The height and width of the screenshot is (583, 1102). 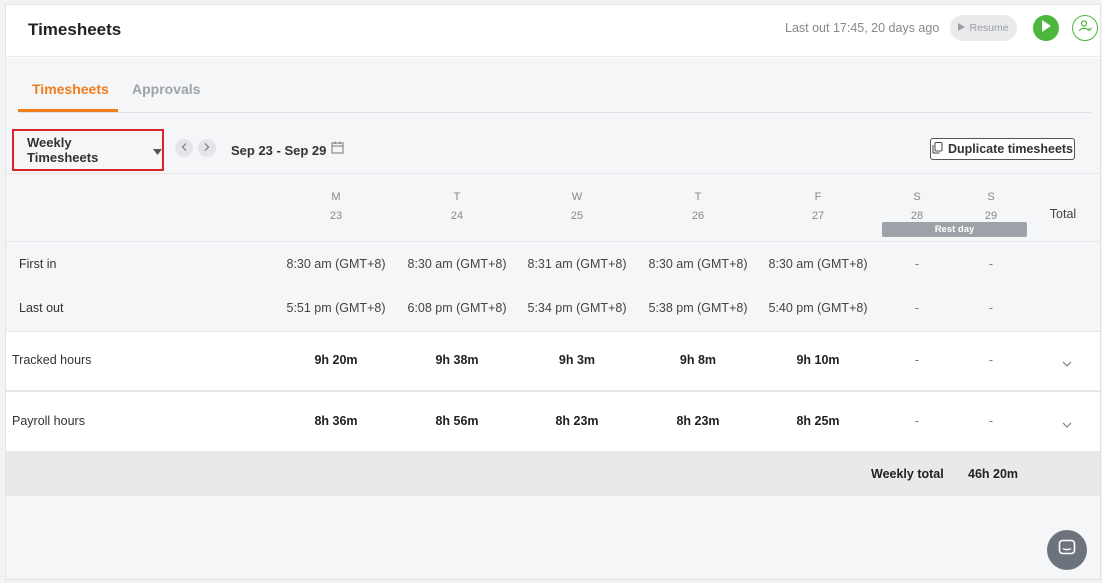 What do you see at coordinates (698, 308) in the screenshot?
I see `last-out-cell: 5:38 pm (GMT+8)` at bounding box center [698, 308].